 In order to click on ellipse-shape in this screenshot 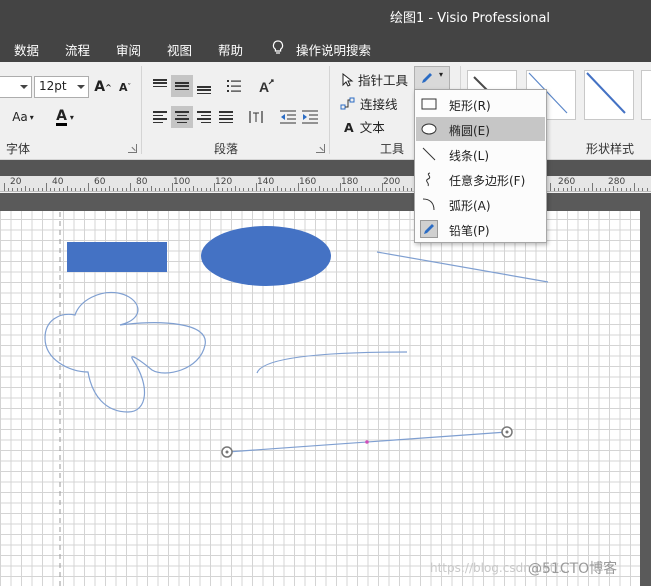, I will do `click(266, 256)`.